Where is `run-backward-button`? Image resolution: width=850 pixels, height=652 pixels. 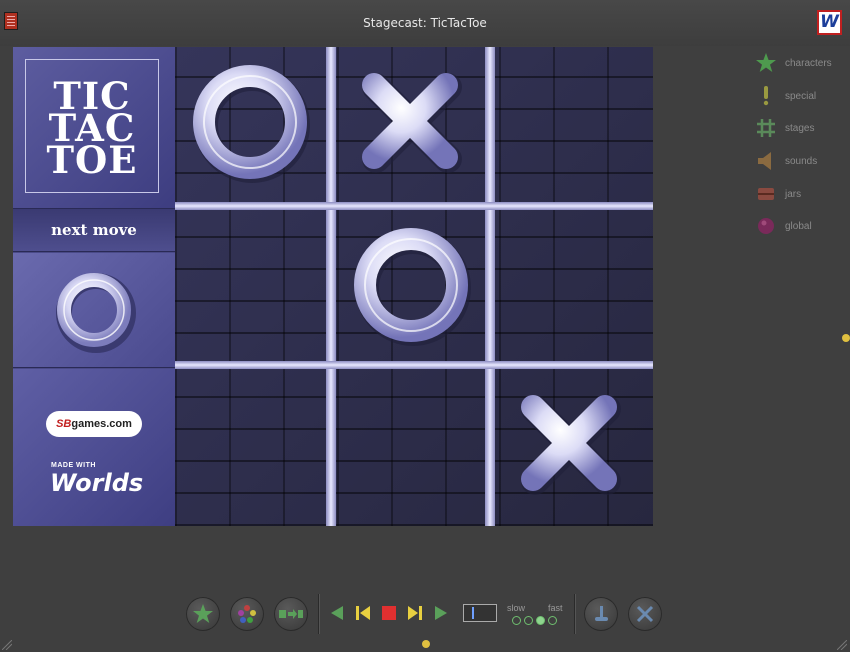 run-backward-button is located at coordinates (337, 613).